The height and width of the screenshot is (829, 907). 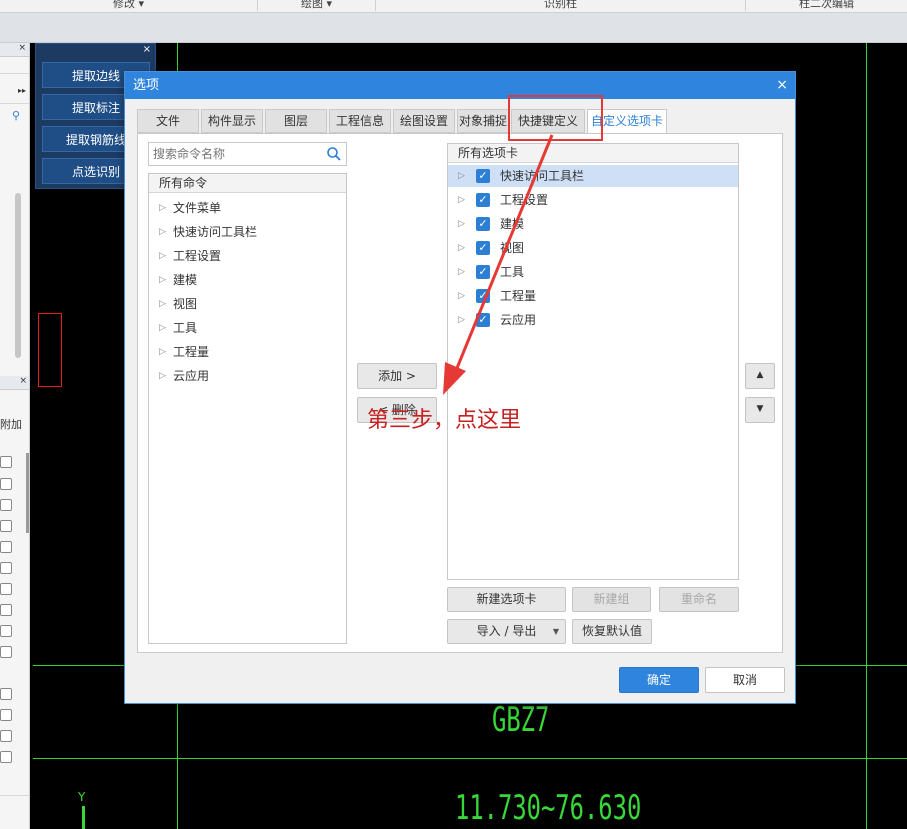 What do you see at coordinates (483, 121) in the screenshot?
I see `tab-object-snap: 对象捕捉` at bounding box center [483, 121].